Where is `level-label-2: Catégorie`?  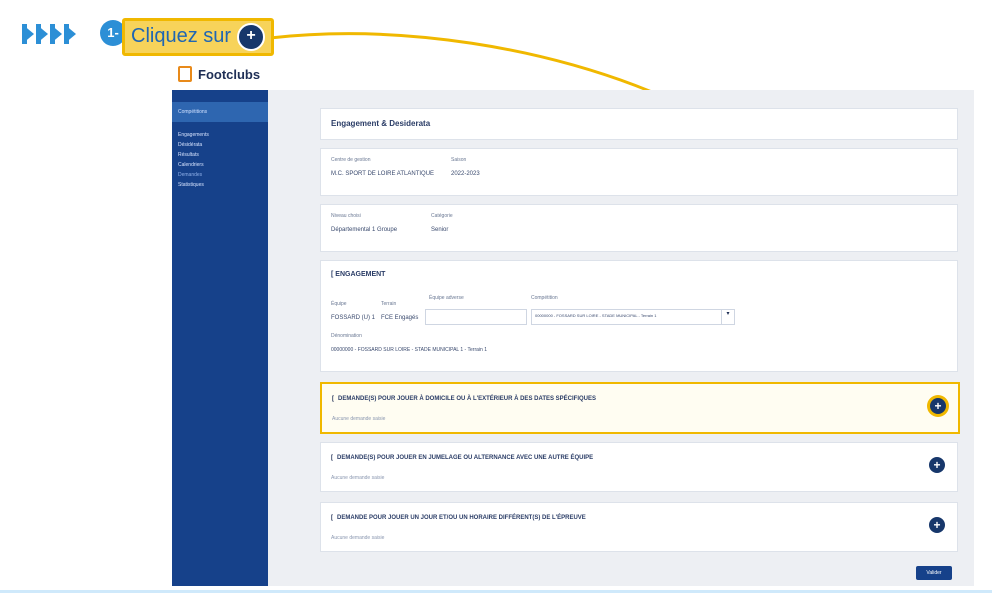 level-label-2: Catégorie is located at coordinates (442, 216).